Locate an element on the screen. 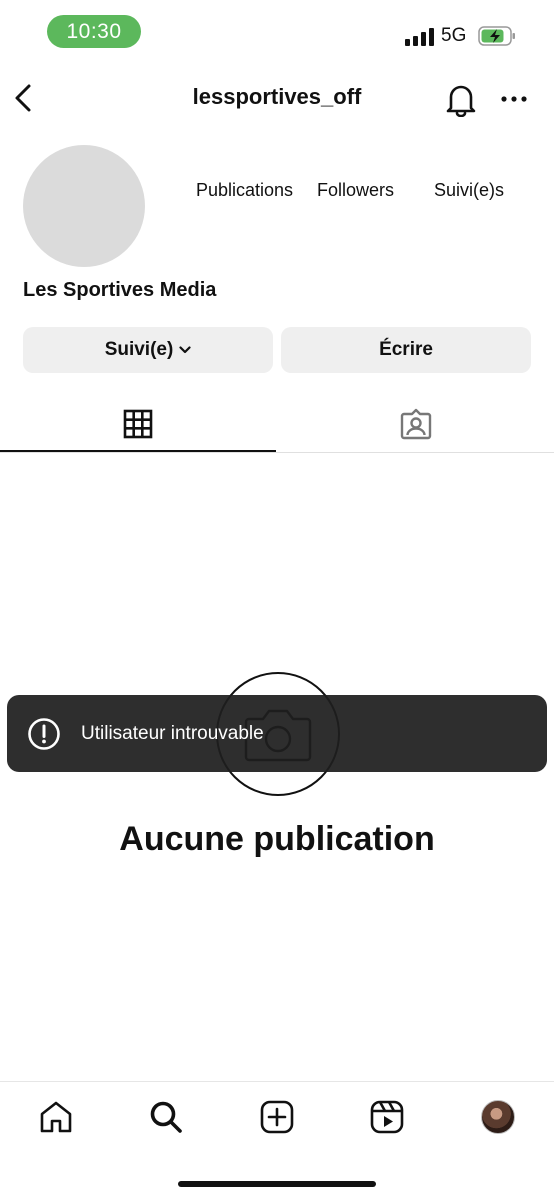 The image size is (554, 1200). tab-tagged is located at coordinates (416, 424).